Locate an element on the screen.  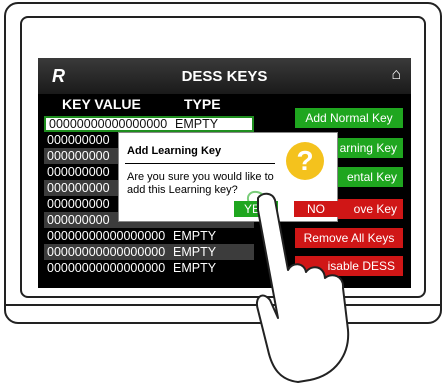
dialog-divider is located at coordinates (200, 163).